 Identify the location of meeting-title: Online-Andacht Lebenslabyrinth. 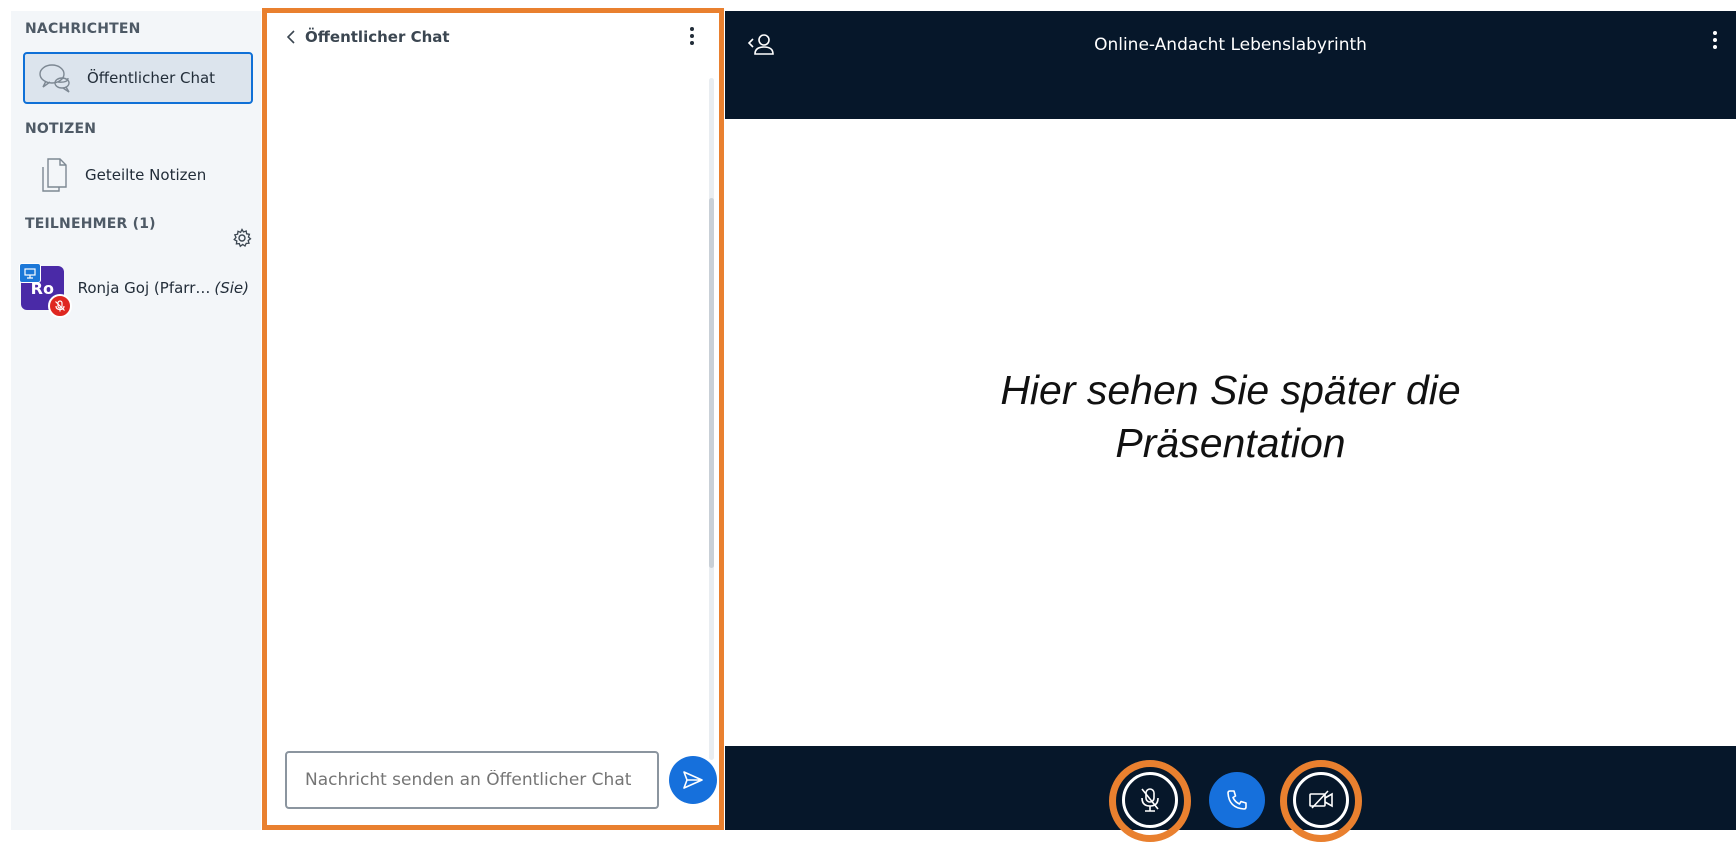
(1230, 45).